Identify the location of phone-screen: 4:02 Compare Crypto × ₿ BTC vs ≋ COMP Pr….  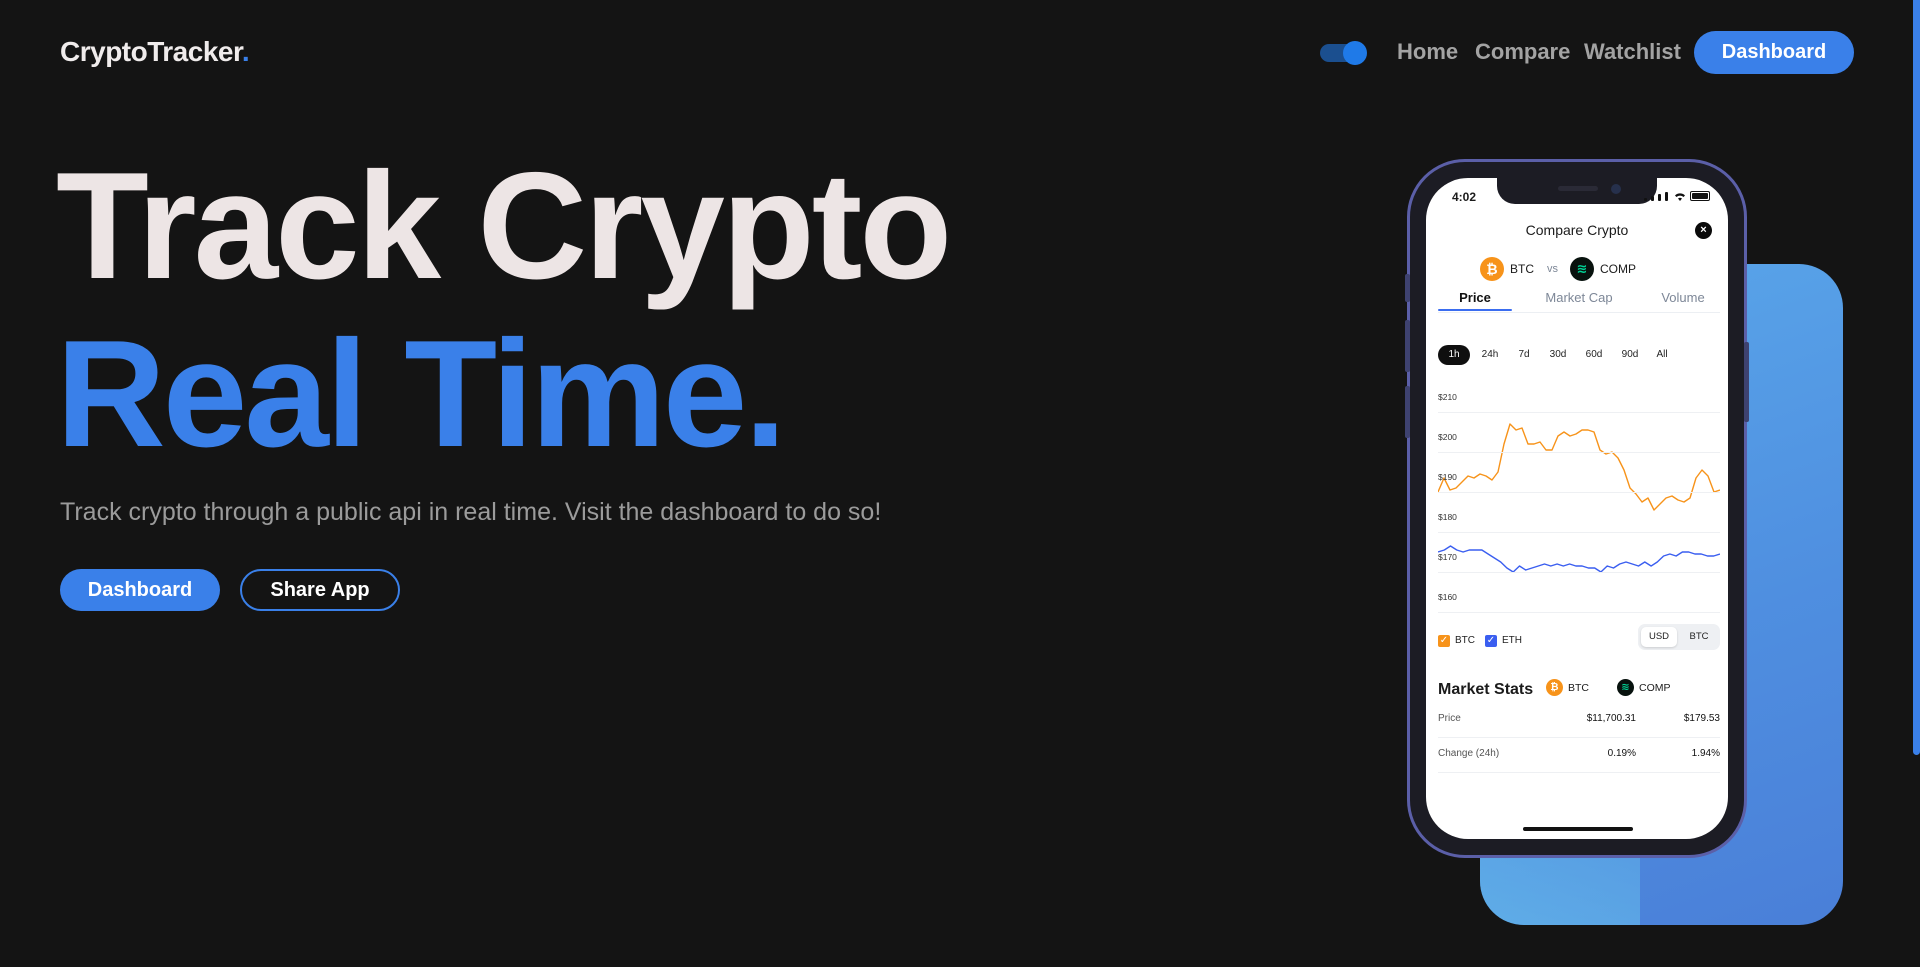
(1577, 508).